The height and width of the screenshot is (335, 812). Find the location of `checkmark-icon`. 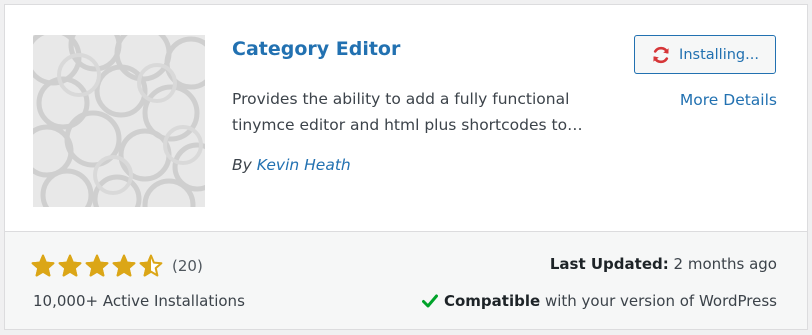

checkmark-icon is located at coordinates (429, 301).